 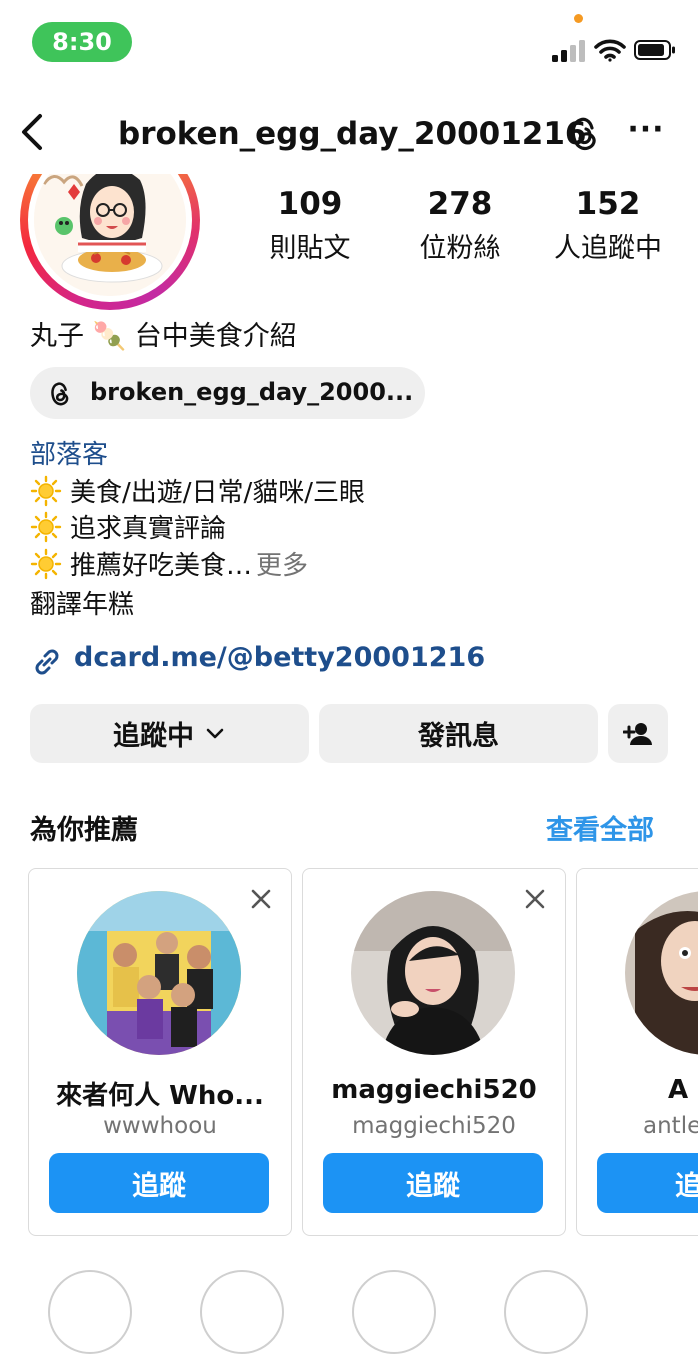 I want to click on following-button: 追蹤中, so click(x=169, y=733).